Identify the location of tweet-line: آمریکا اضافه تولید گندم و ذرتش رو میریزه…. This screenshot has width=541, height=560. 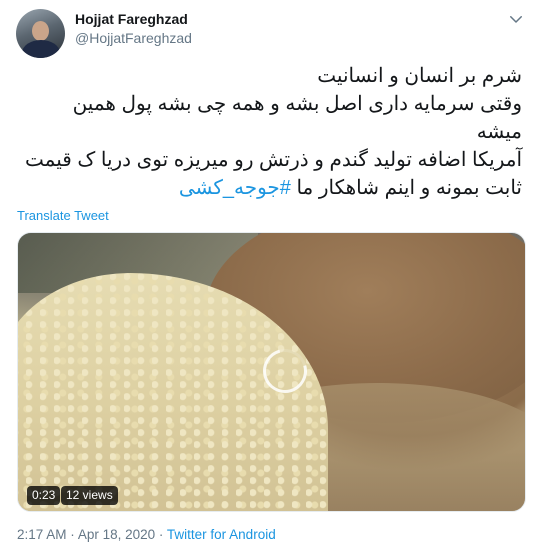
(273, 160).